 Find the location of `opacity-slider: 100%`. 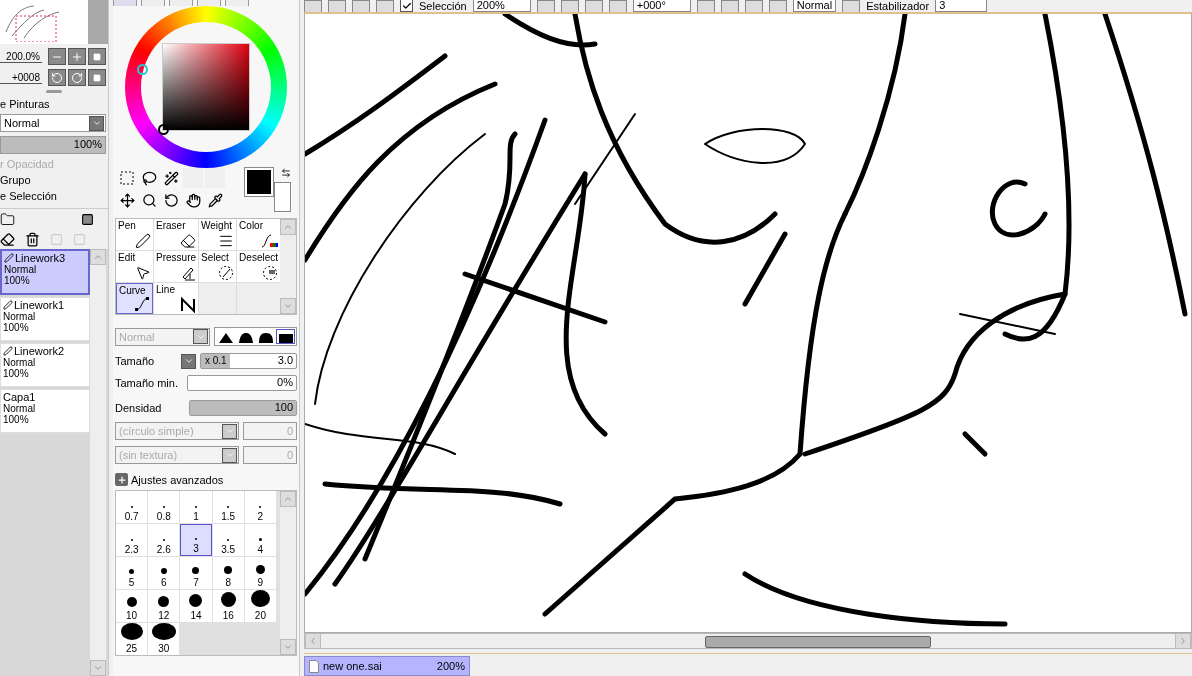

opacity-slider: 100% is located at coordinates (53, 145).